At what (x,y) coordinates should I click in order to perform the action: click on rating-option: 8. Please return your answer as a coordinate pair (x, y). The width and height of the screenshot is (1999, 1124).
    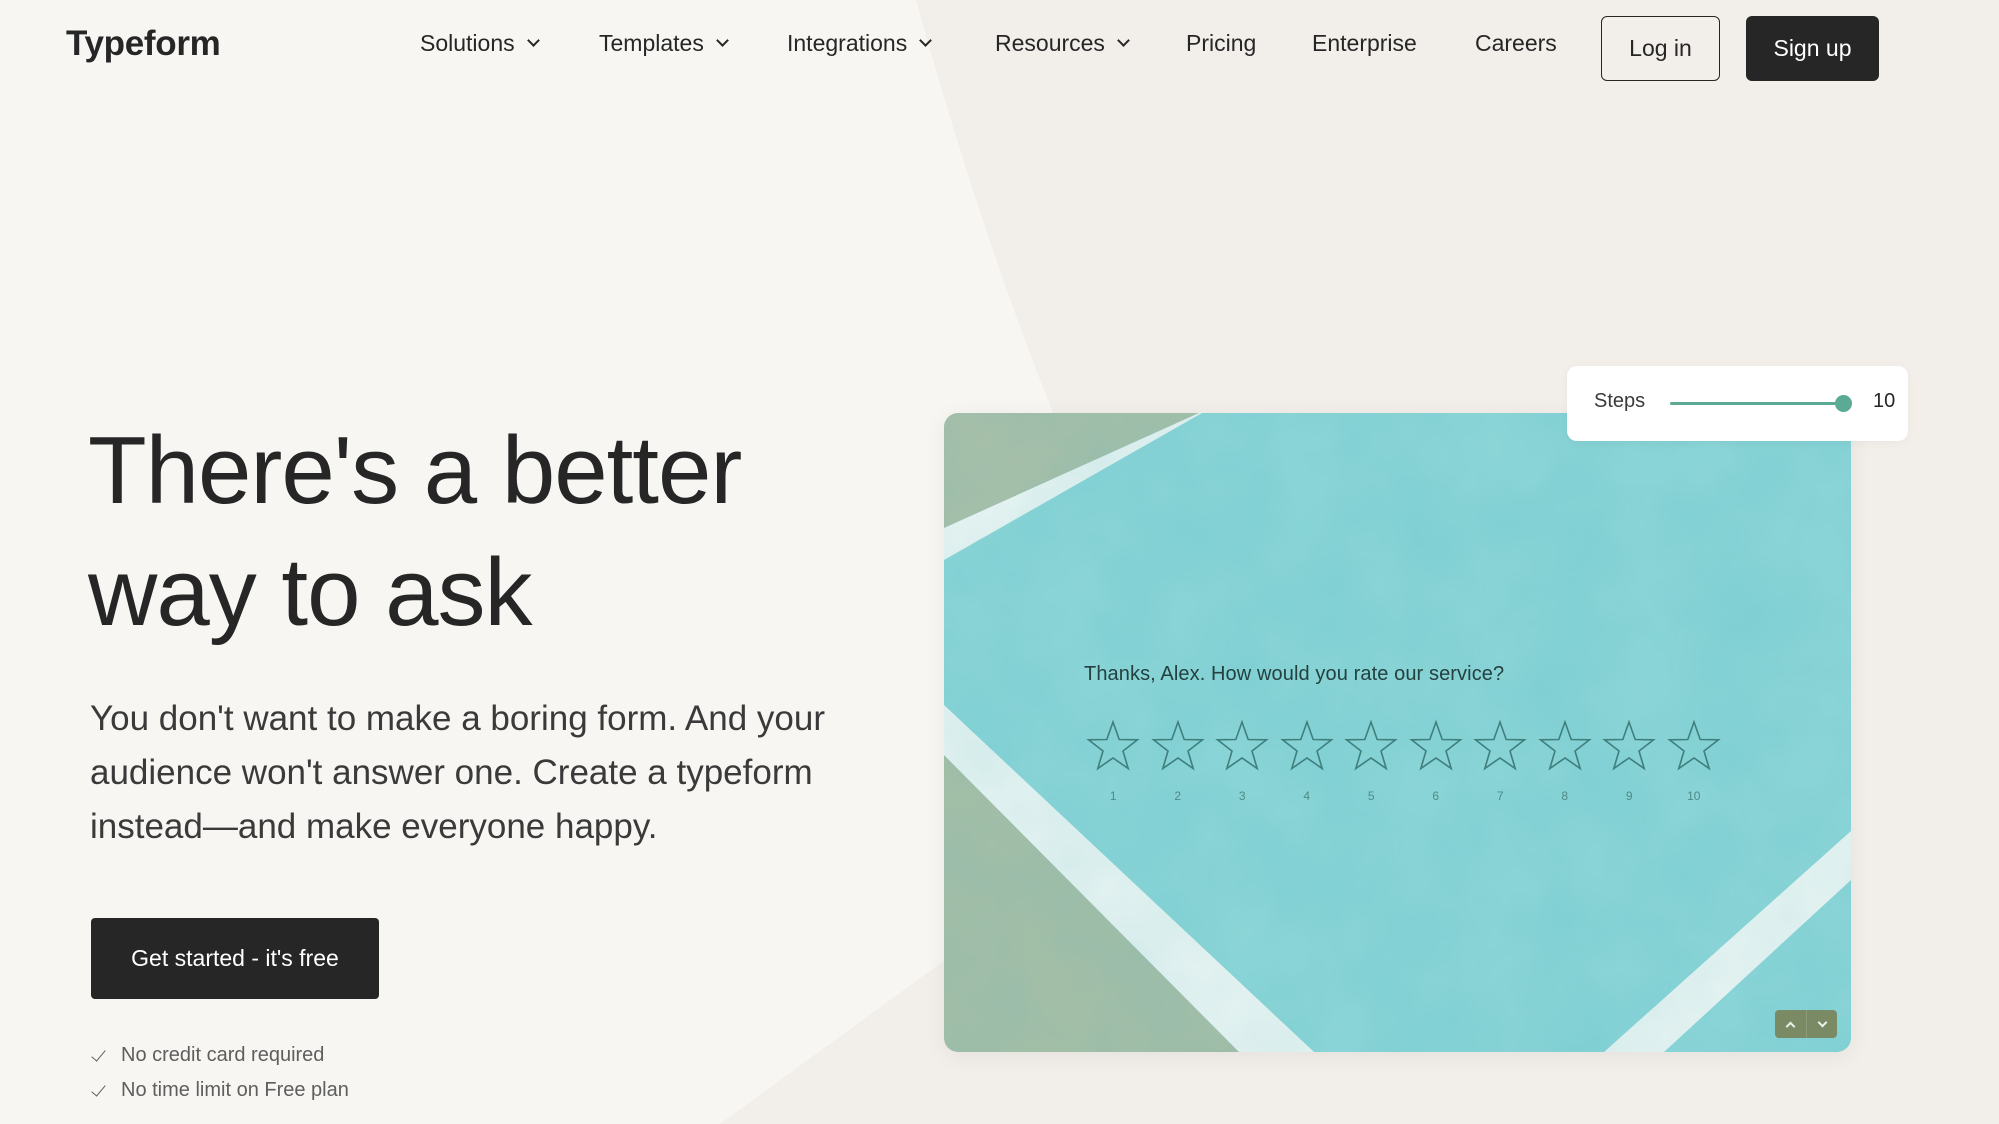
    Looking at the image, I should click on (1565, 761).